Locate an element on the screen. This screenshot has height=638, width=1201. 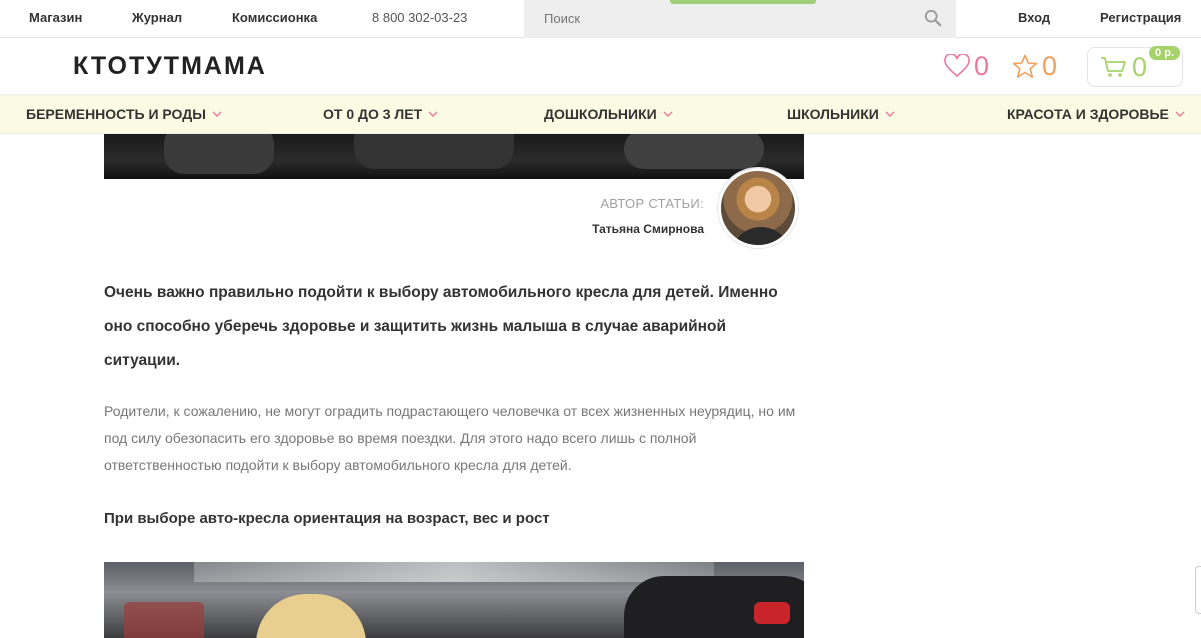
nav-item-label: КРАСОТА И ЗДОРОВЬЕ is located at coordinates (1088, 114).